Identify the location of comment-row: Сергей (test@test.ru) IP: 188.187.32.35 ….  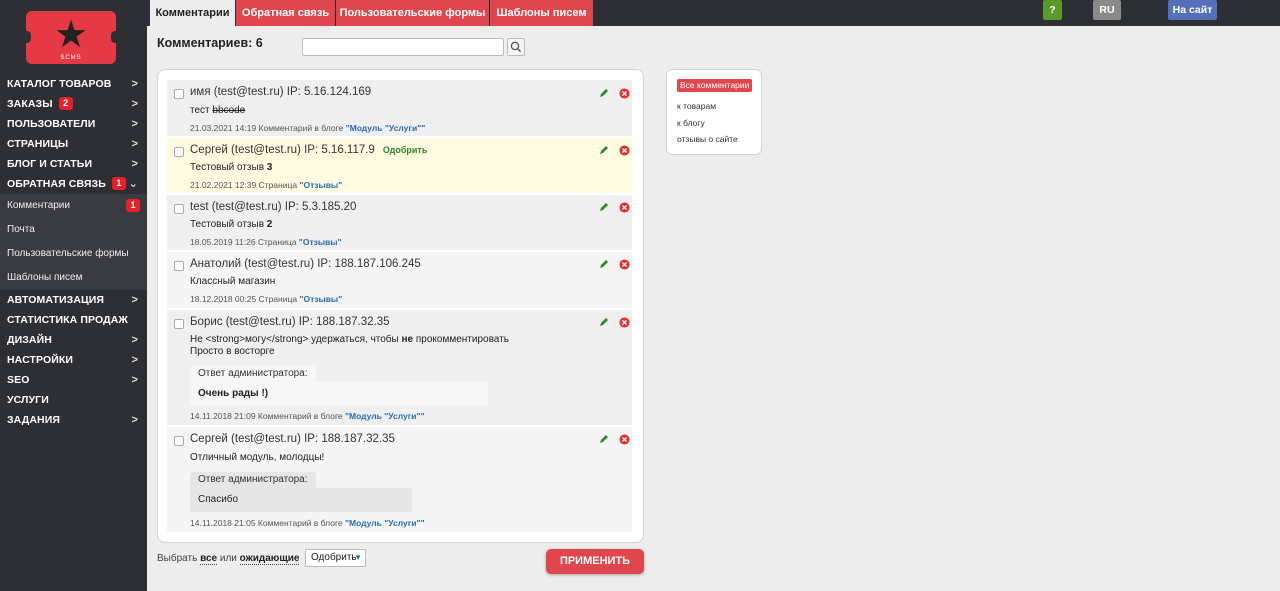
(399, 479).